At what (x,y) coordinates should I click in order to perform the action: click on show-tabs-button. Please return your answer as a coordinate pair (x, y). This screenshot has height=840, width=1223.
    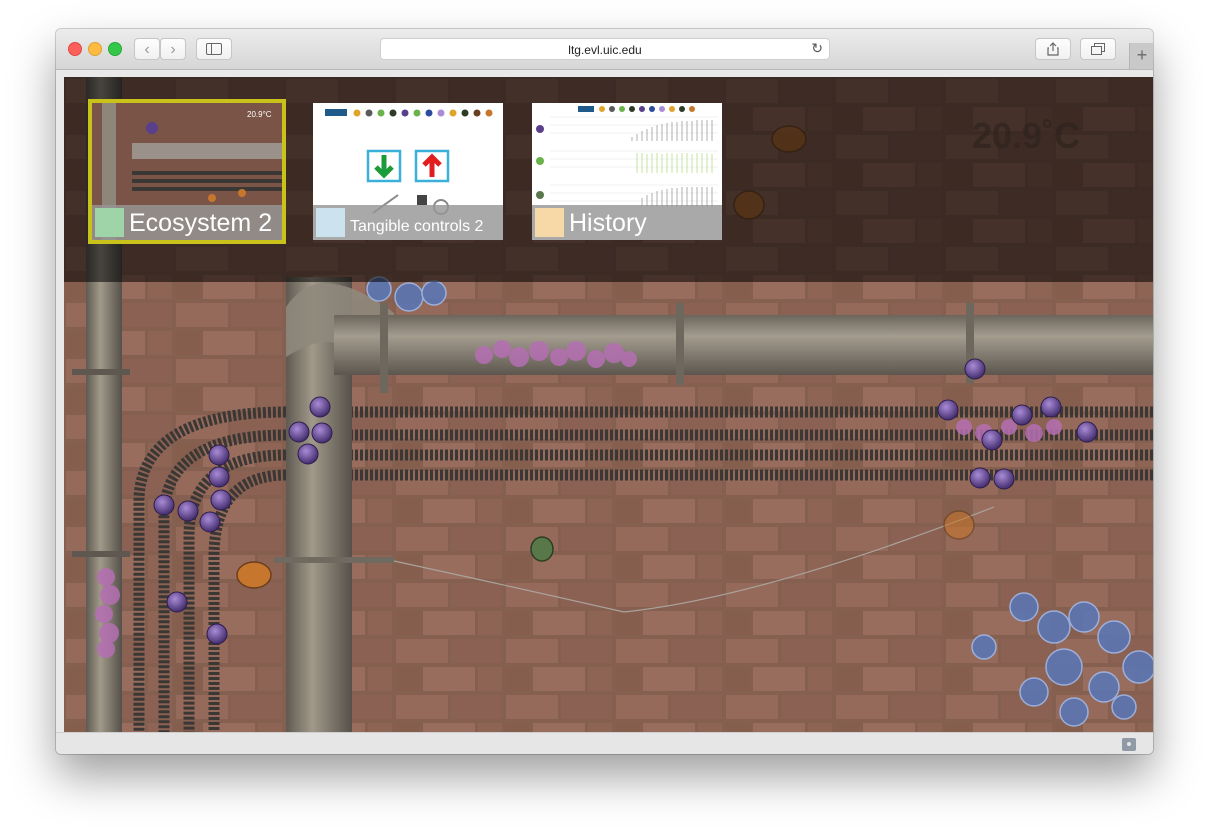
    Looking at the image, I should click on (1098, 49).